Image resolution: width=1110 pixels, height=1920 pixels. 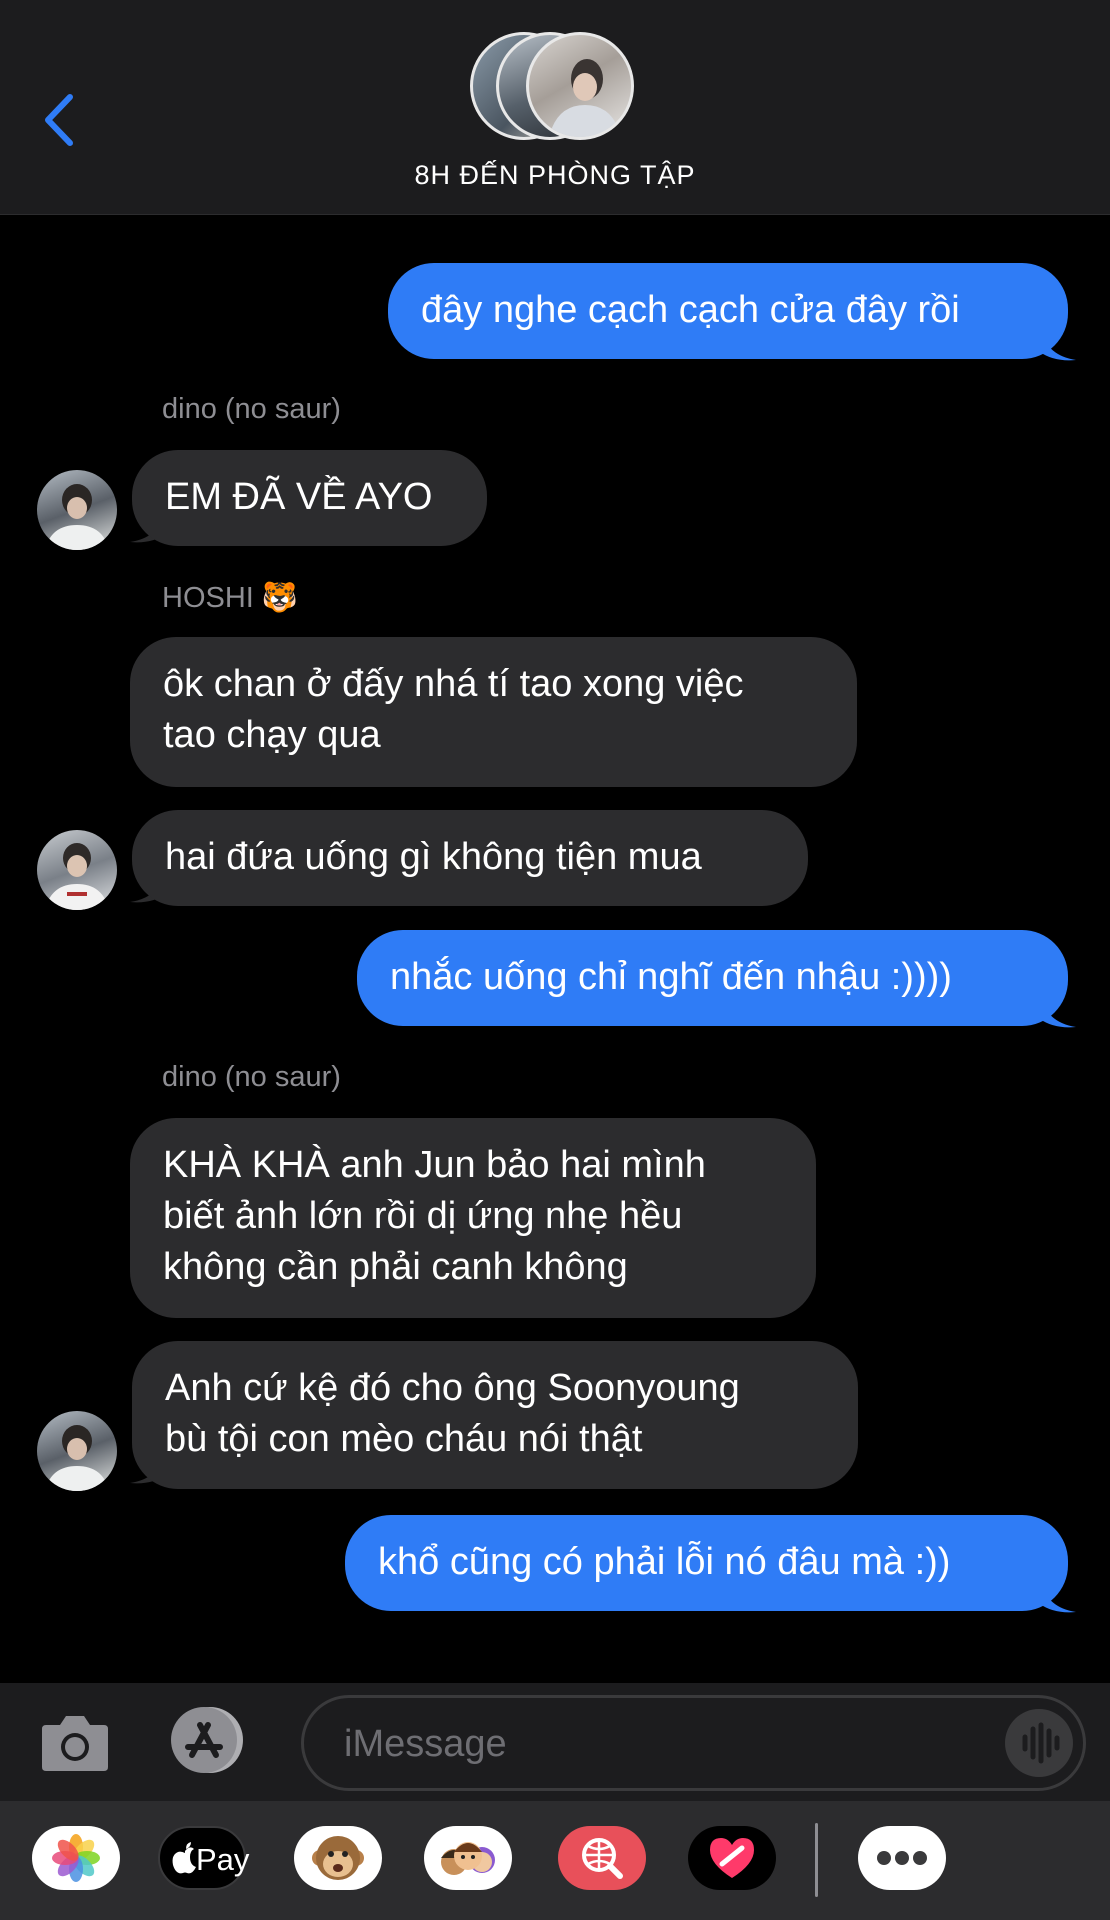 I want to click on back-button, so click(x=64, y=120).